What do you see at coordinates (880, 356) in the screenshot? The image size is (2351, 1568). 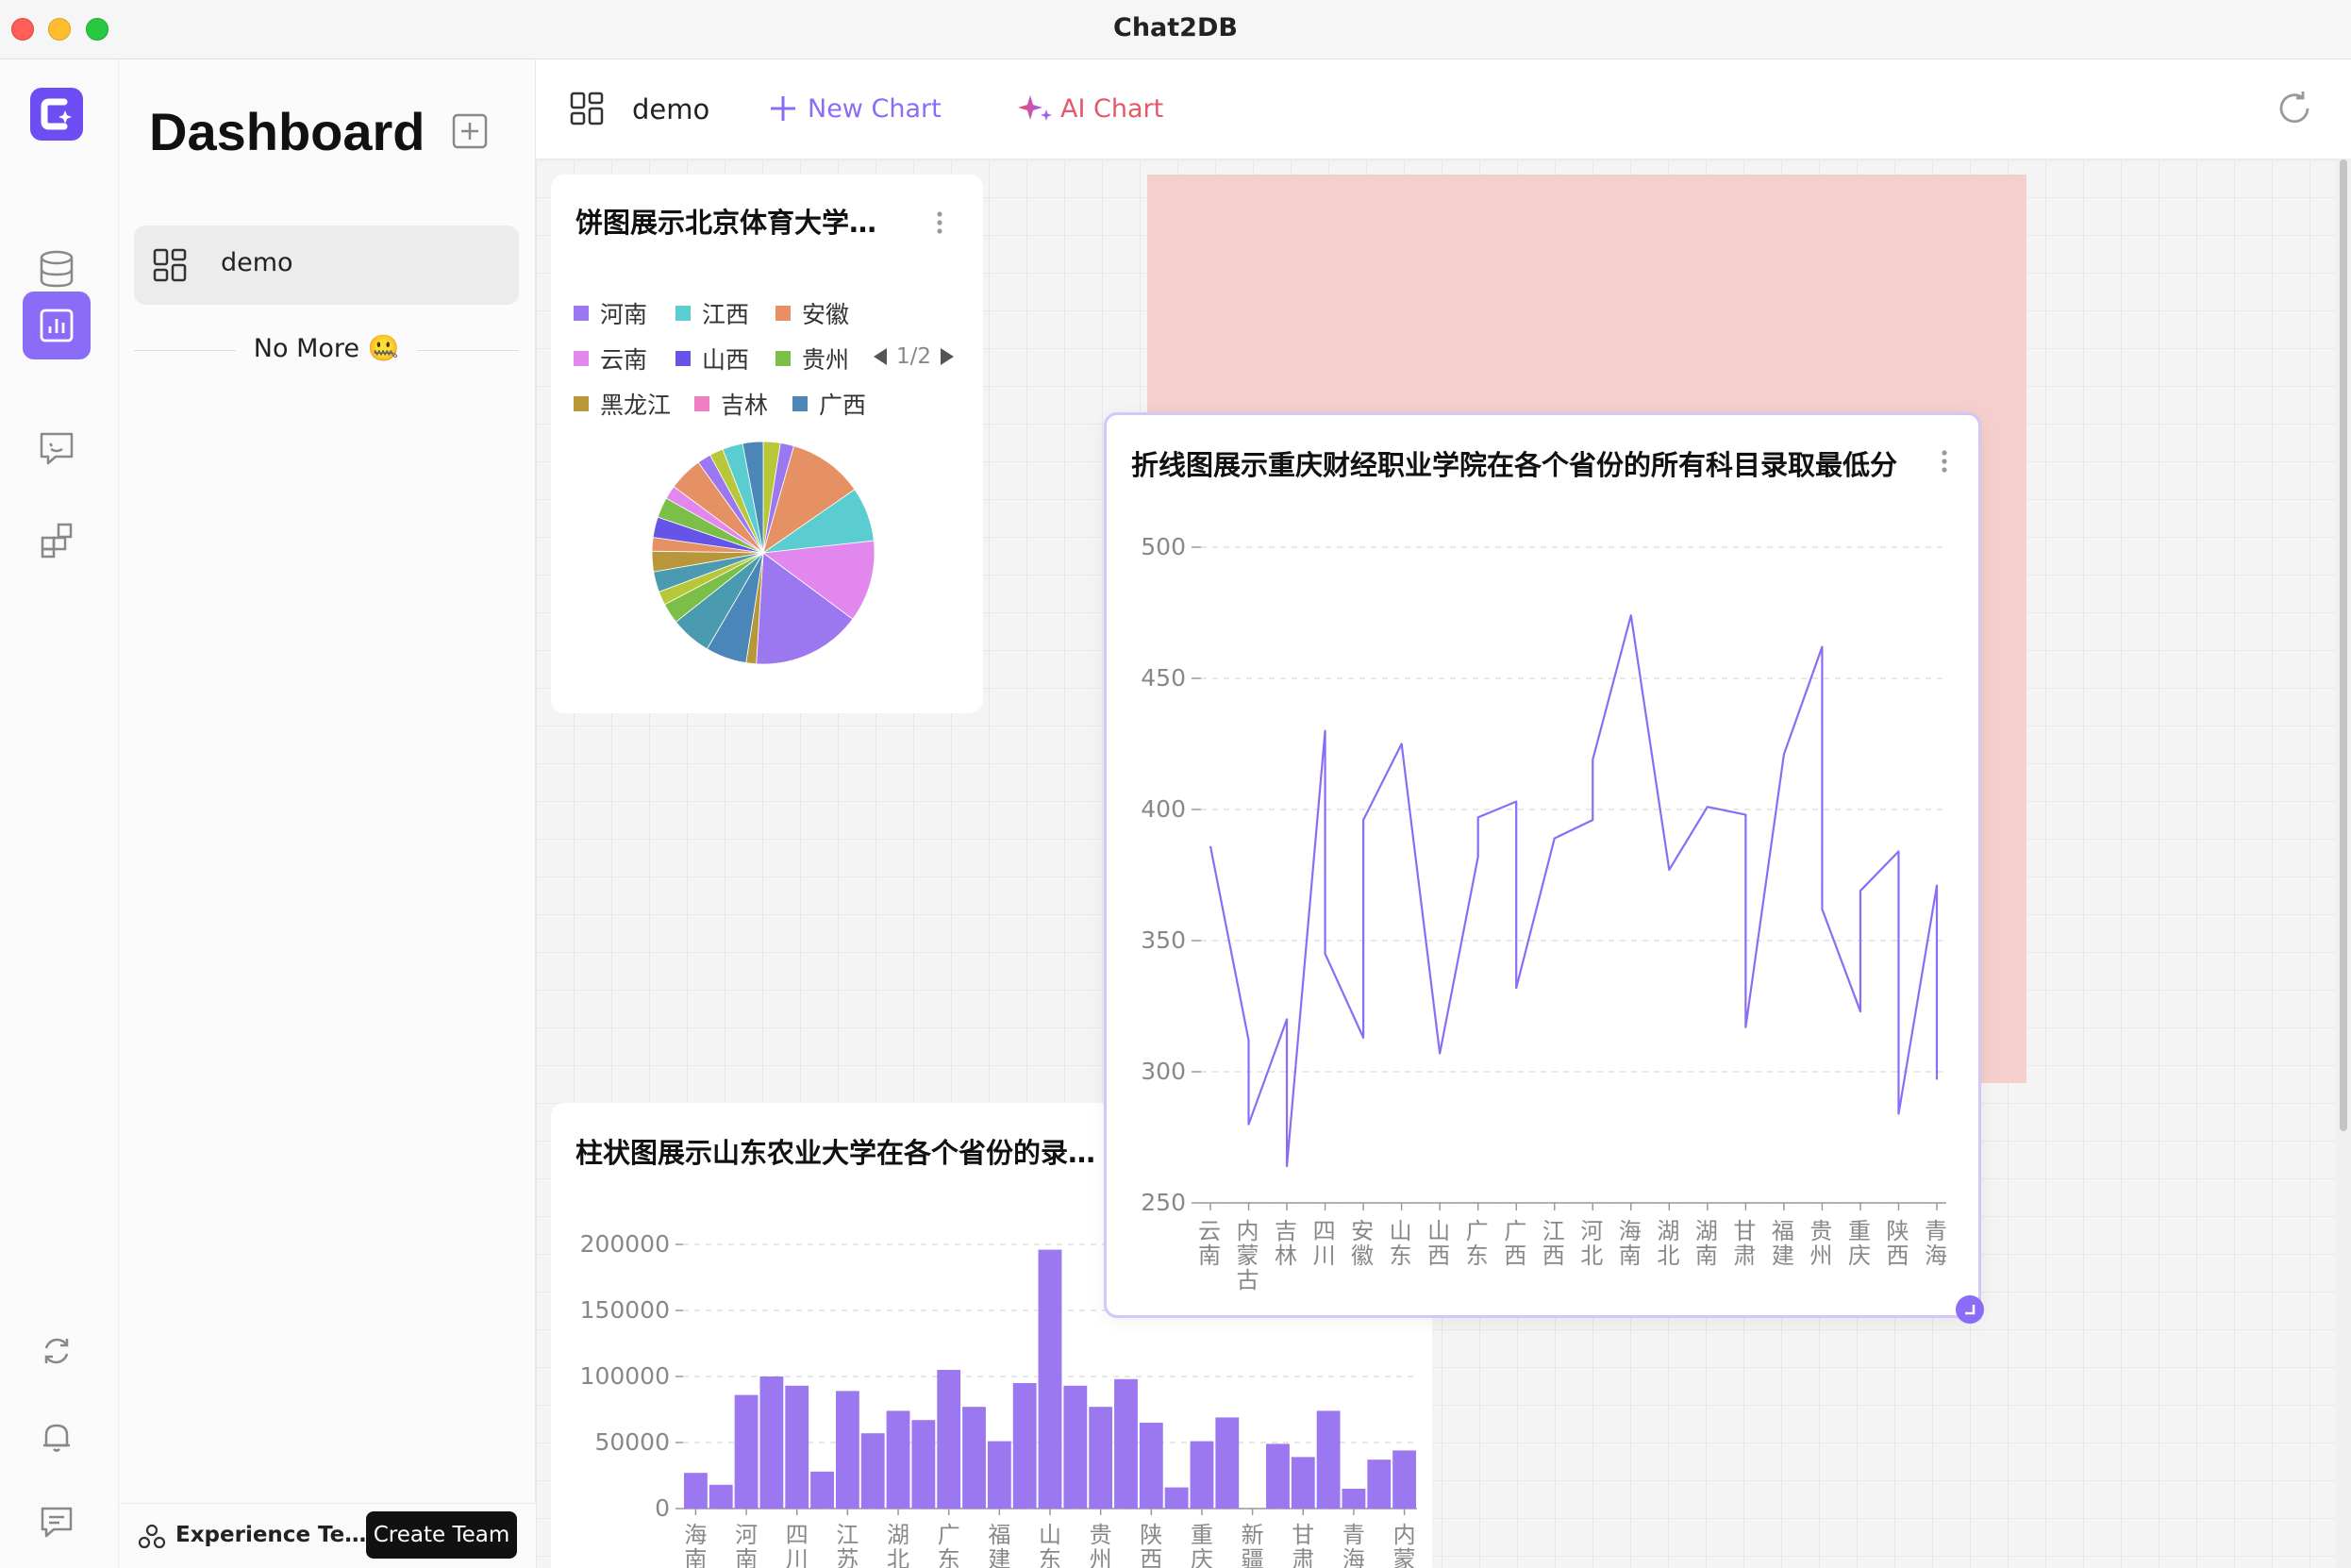 I see `legend-prev-icon` at bounding box center [880, 356].